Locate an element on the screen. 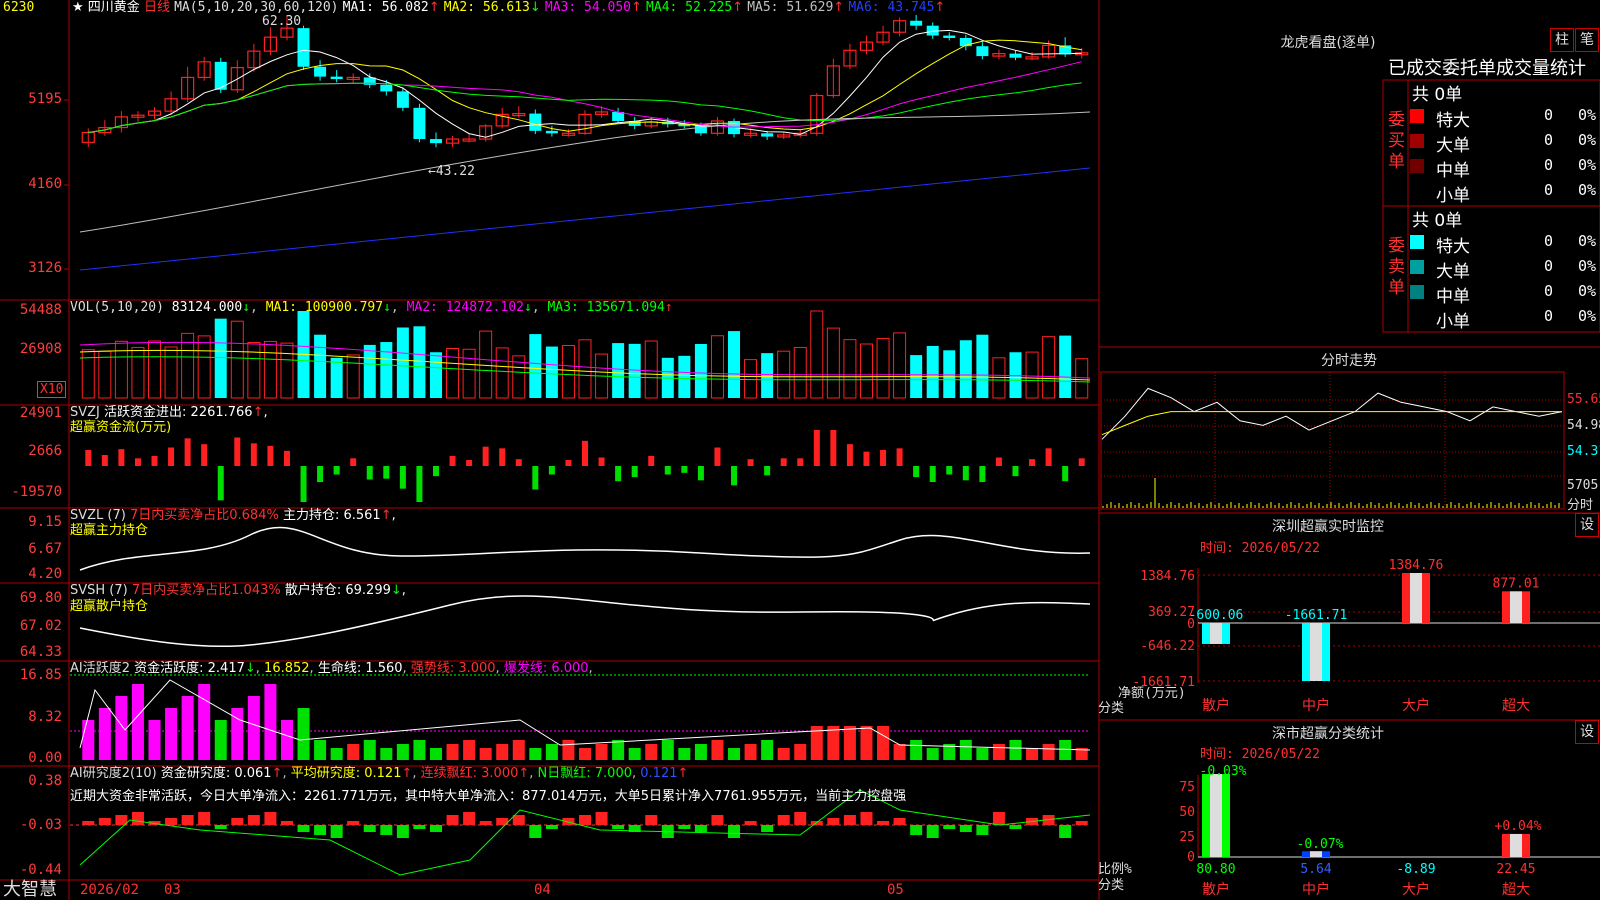 This screenshot has height=900, width=1600. ai-research-a5: ↑ is located at coordinates (683, 773).